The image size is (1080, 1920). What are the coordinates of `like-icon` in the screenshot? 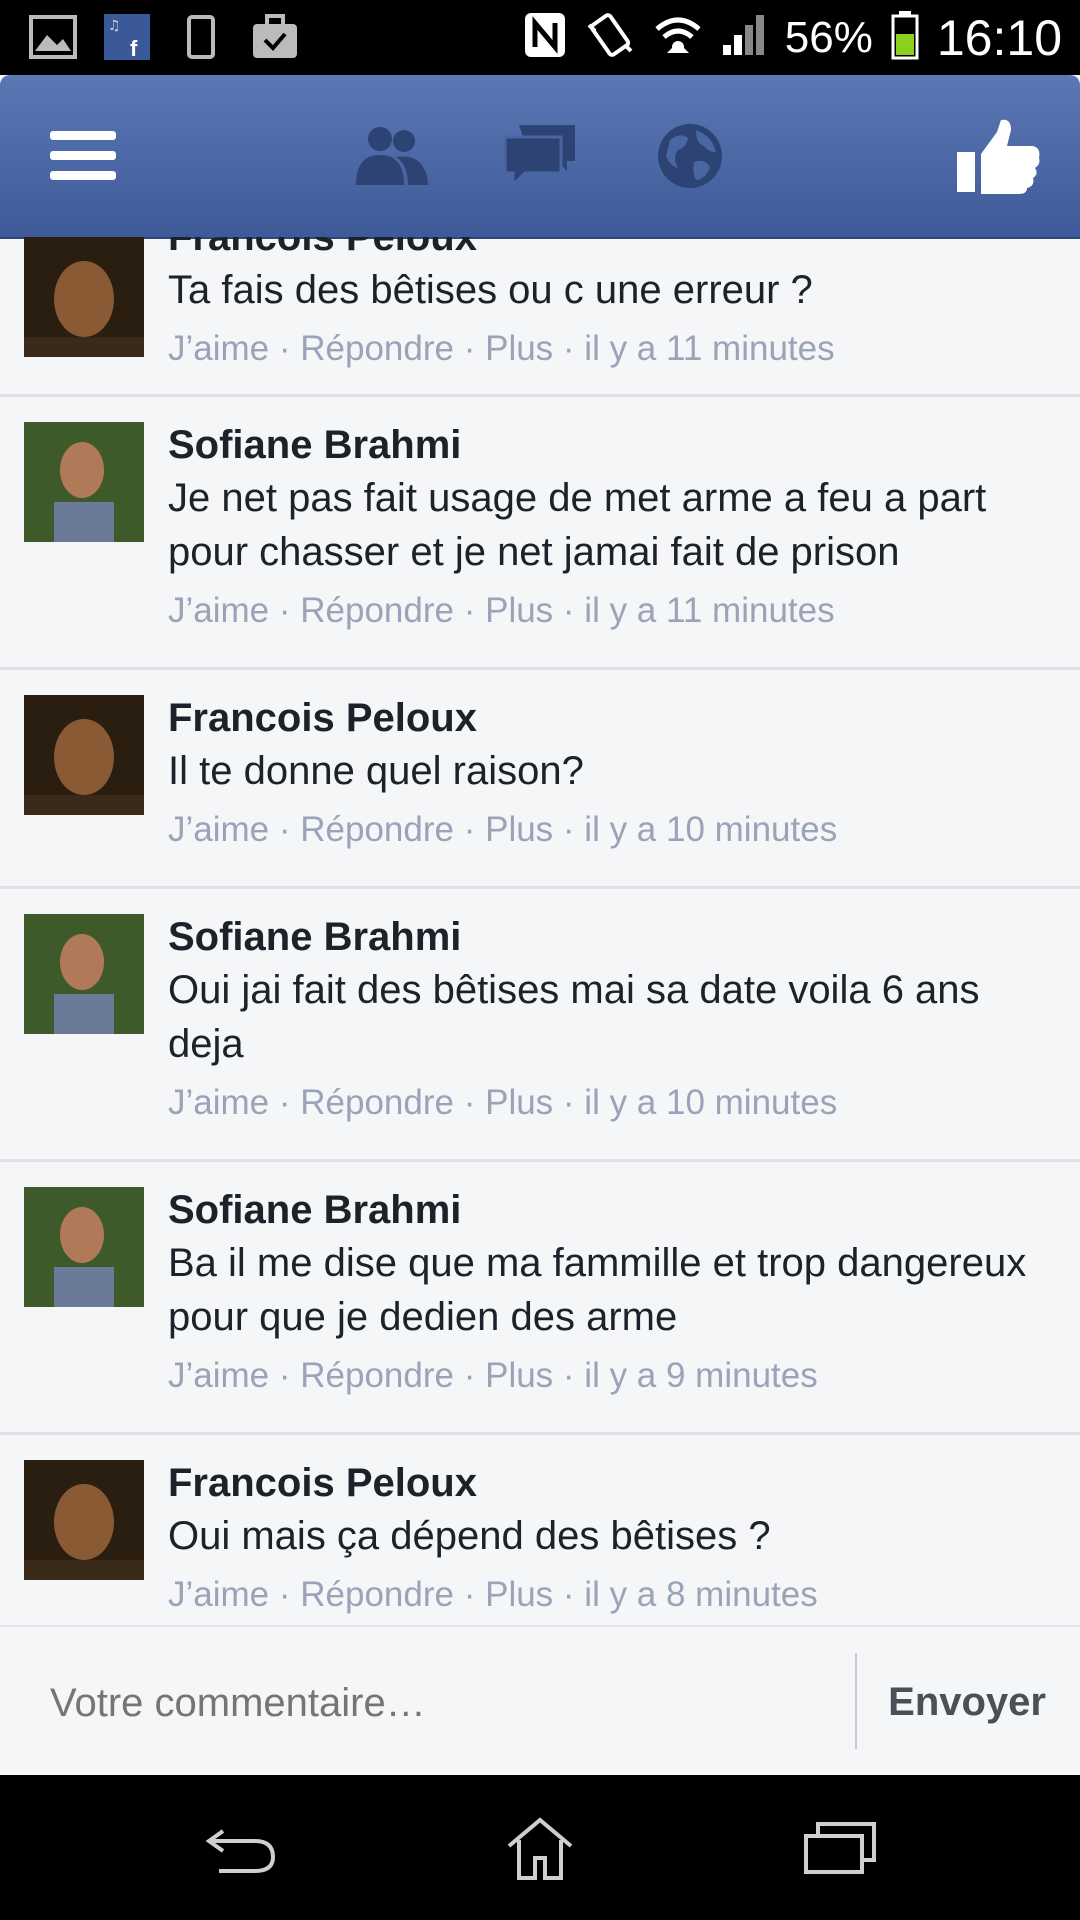 It's located at (998, 156).